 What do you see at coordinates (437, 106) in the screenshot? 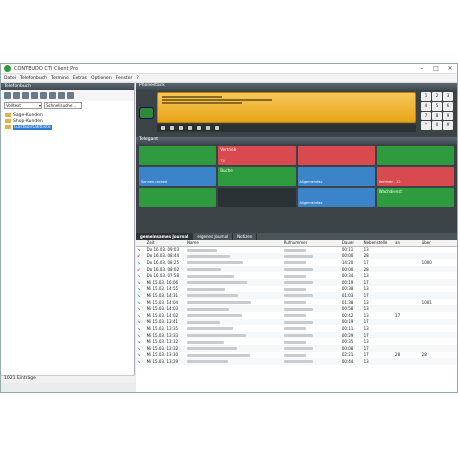
I see `key-5: 5` at bounding box center [437, 106].